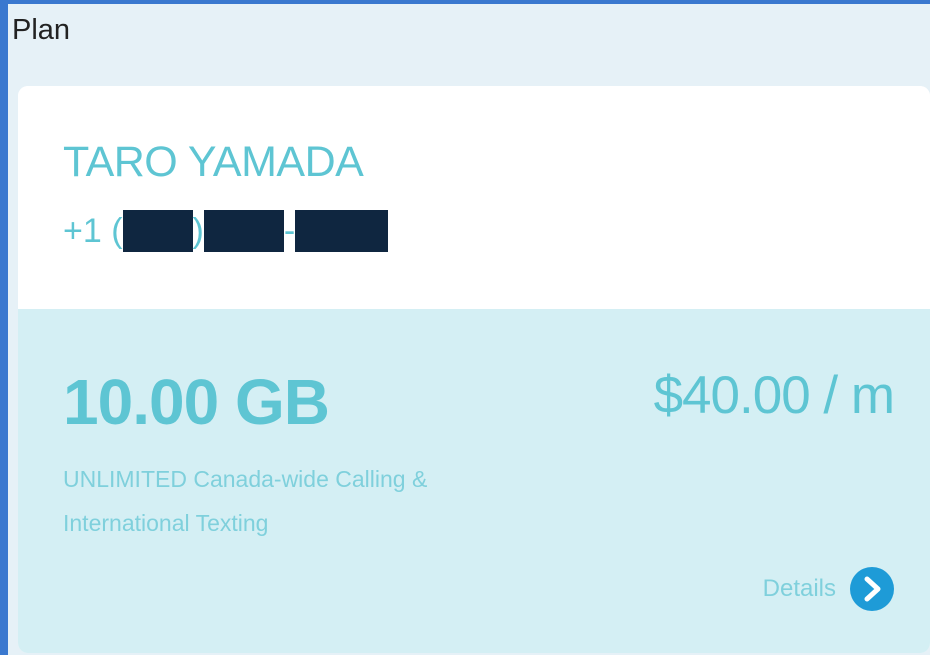  Describe the element at coordinates (872, 589) in the screenshot. I see `chevron-right-circle-icon` at that location.